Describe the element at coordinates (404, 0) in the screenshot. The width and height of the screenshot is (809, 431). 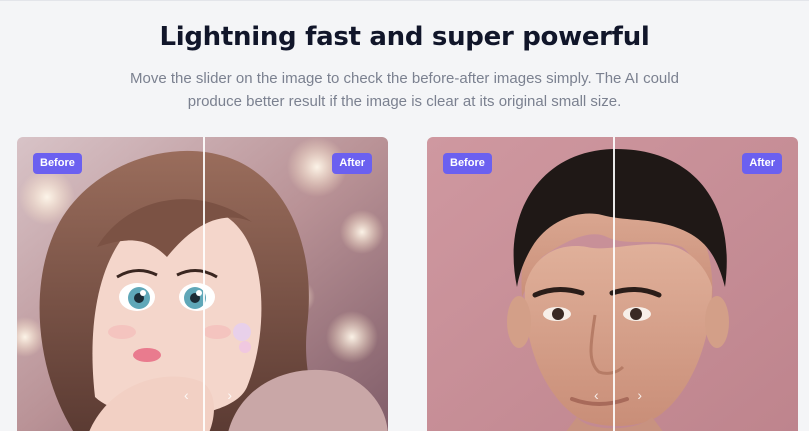
I see `top-divider` at that location.